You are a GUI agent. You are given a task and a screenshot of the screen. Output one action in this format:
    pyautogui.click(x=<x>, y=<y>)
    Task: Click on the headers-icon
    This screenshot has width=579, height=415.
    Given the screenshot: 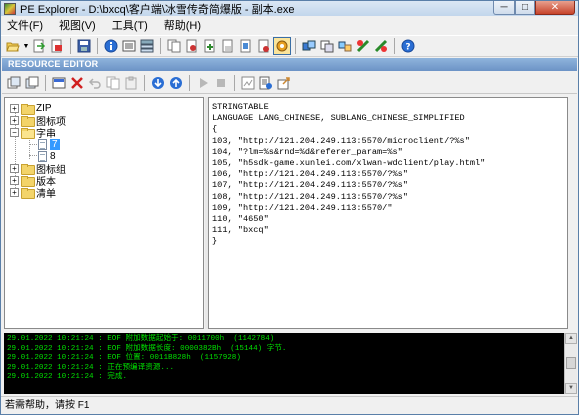 What is the action you would take?
    pyautogui.click(x=129, y=46)
    